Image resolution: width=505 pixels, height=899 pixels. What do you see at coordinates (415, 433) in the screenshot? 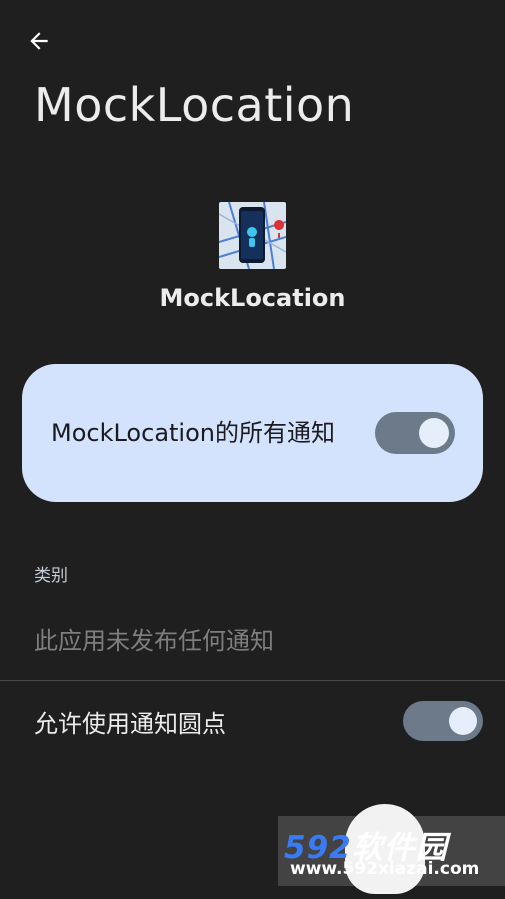
I see `all-notifications-switch` at bounding box center [415, 433].